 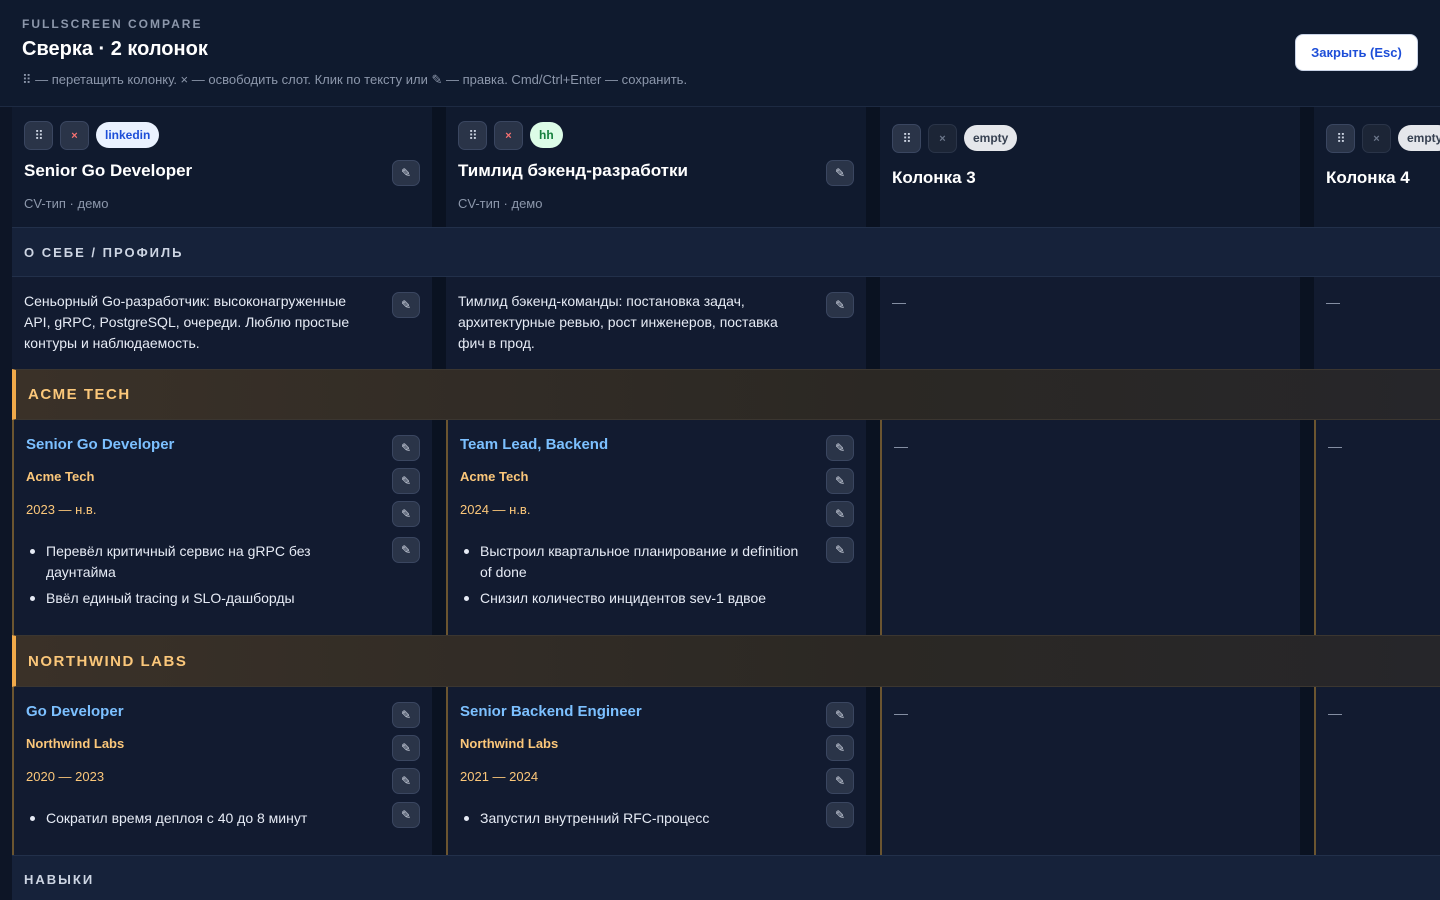 I want to click on role-title: Senior Backend Engineer, so click(x=551, y=711).